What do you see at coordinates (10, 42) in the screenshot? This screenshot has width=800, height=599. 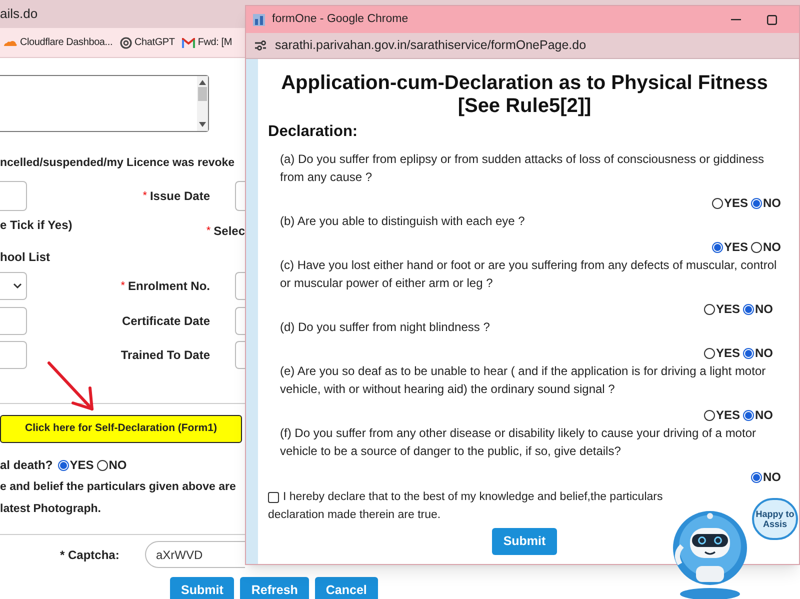 I see `cloud-icon` at bounding box center [10, 42].